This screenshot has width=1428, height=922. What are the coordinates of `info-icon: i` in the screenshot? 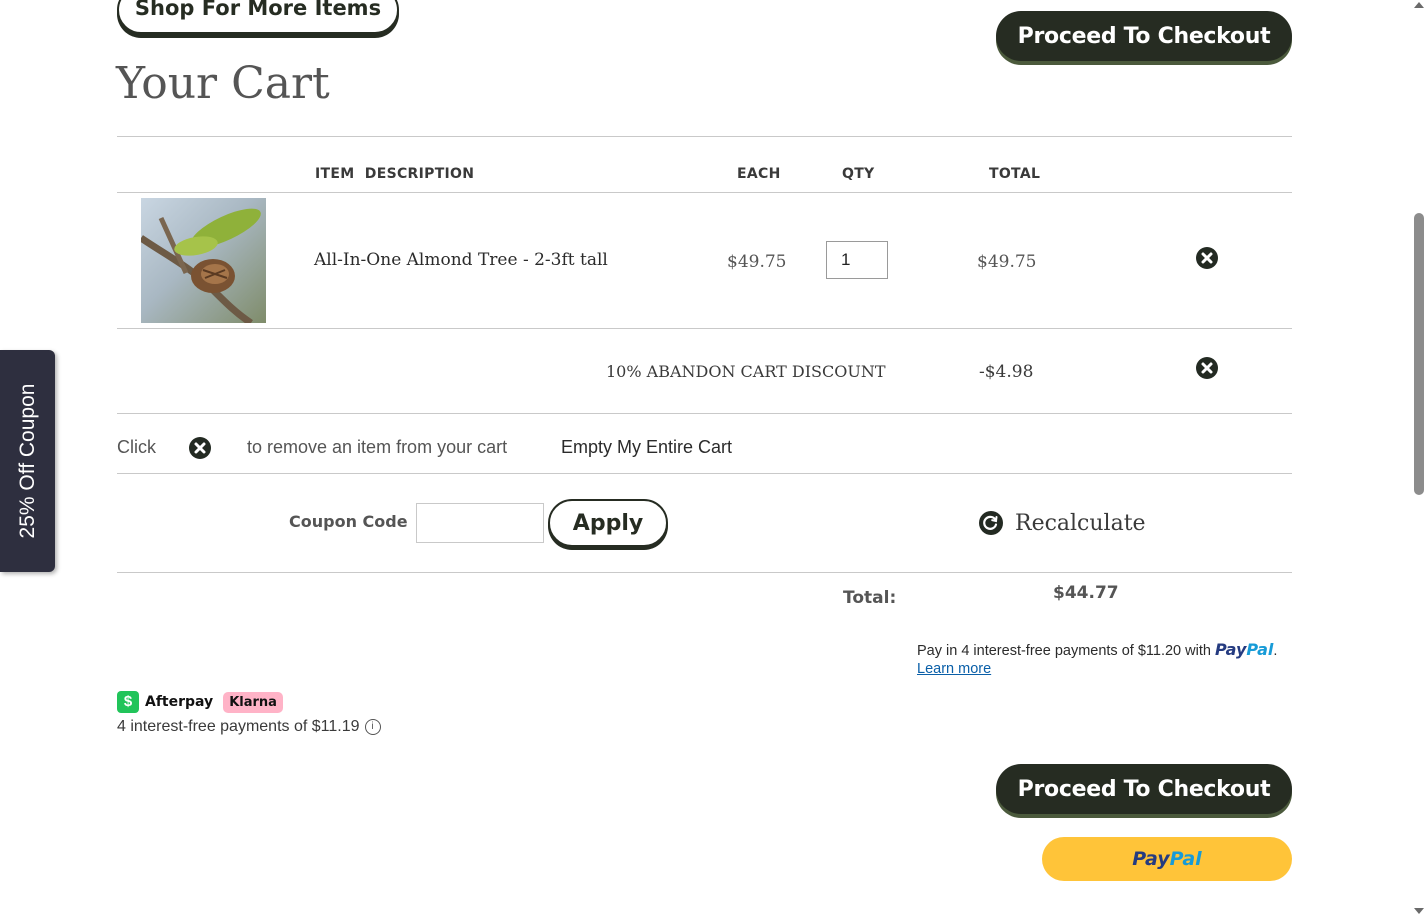 It's located at (372, 727).